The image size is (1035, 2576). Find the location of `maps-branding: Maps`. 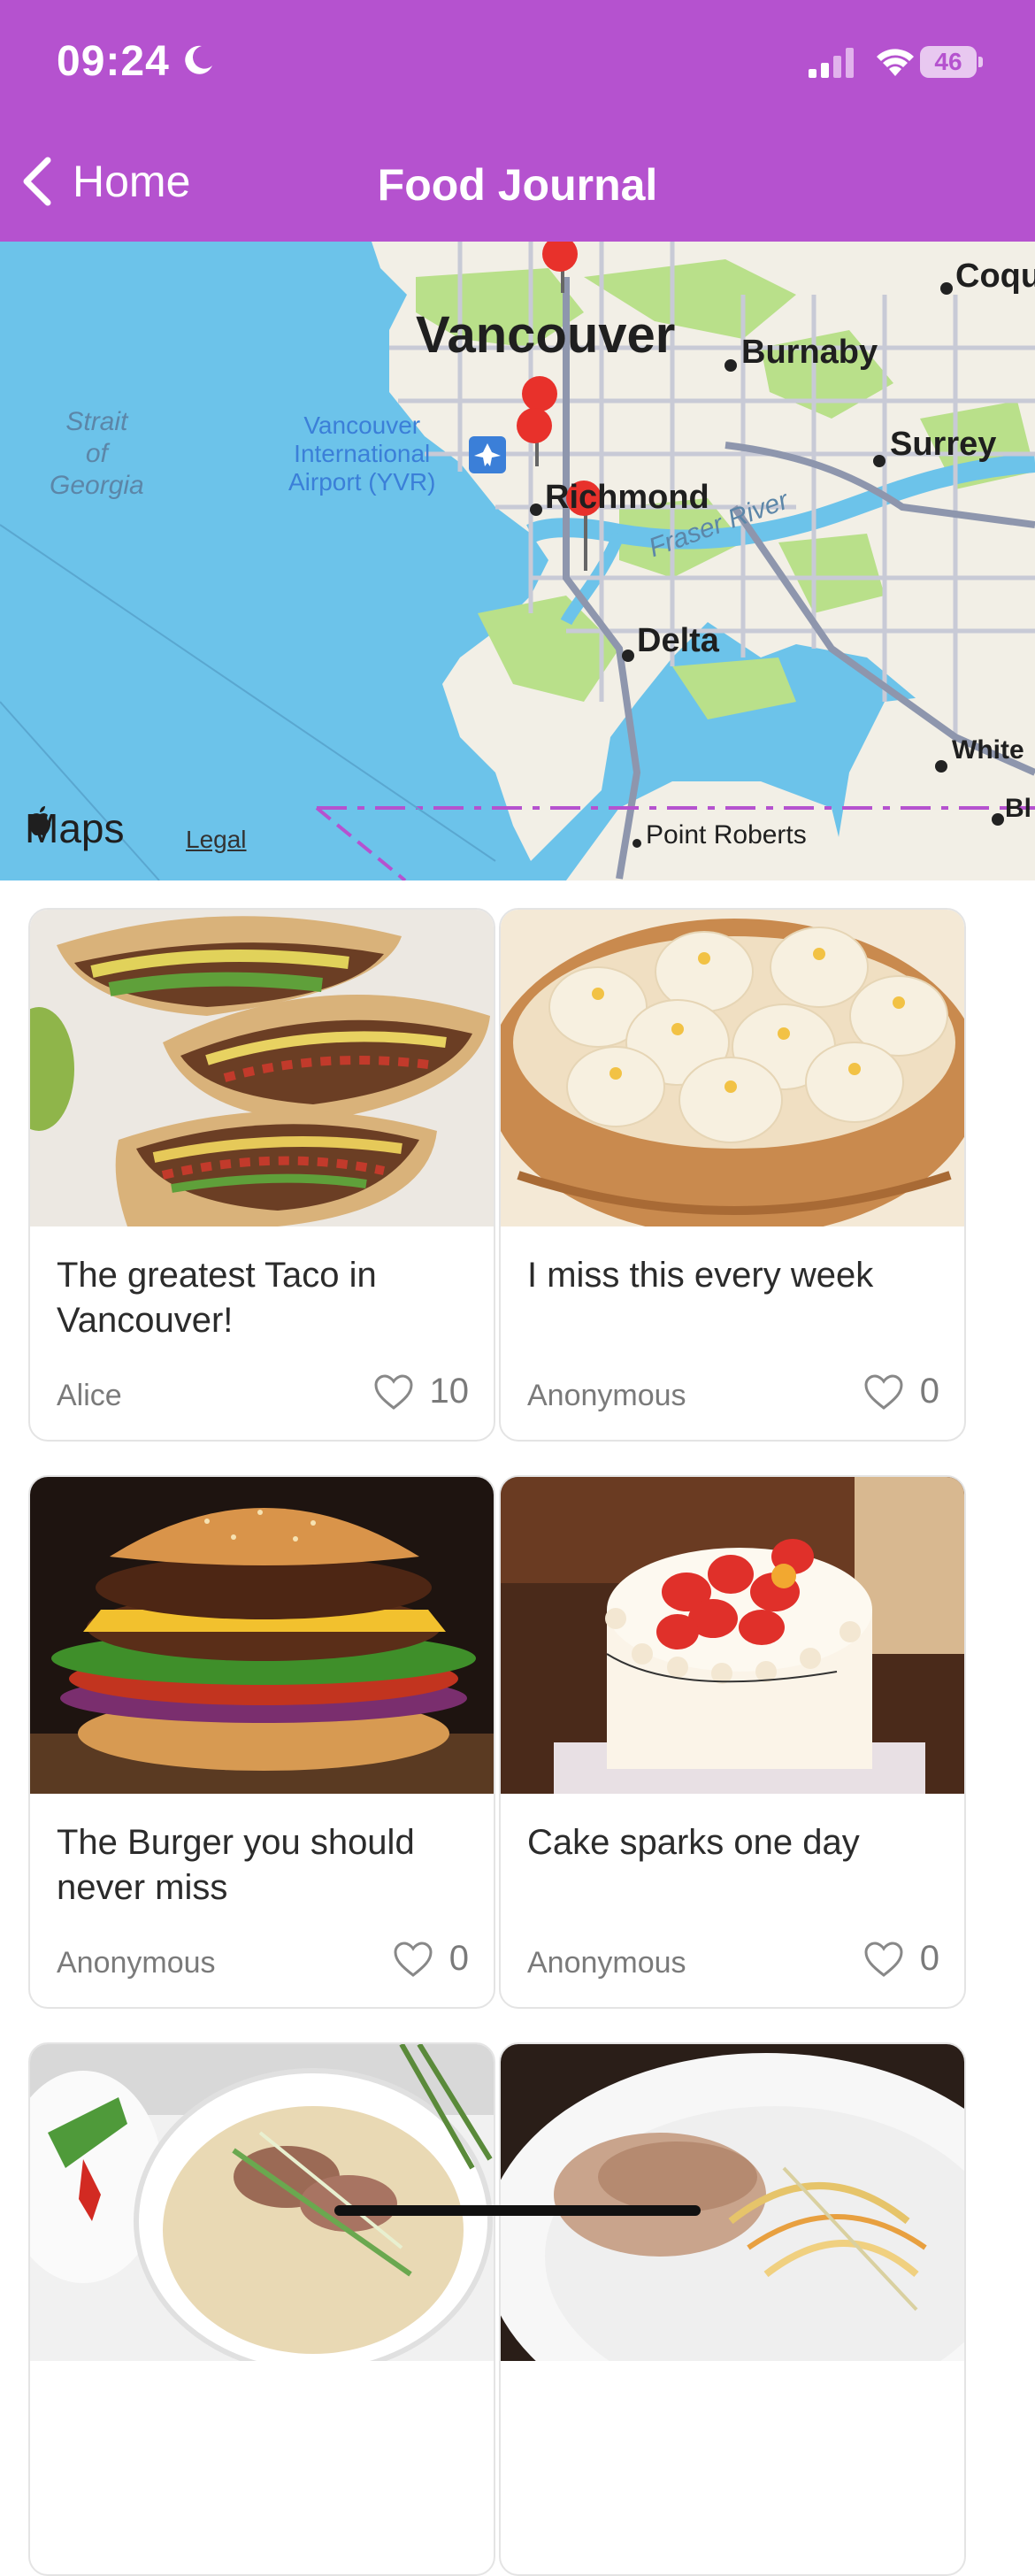

maps-branding: Maps is located at coordinates (74, 828).